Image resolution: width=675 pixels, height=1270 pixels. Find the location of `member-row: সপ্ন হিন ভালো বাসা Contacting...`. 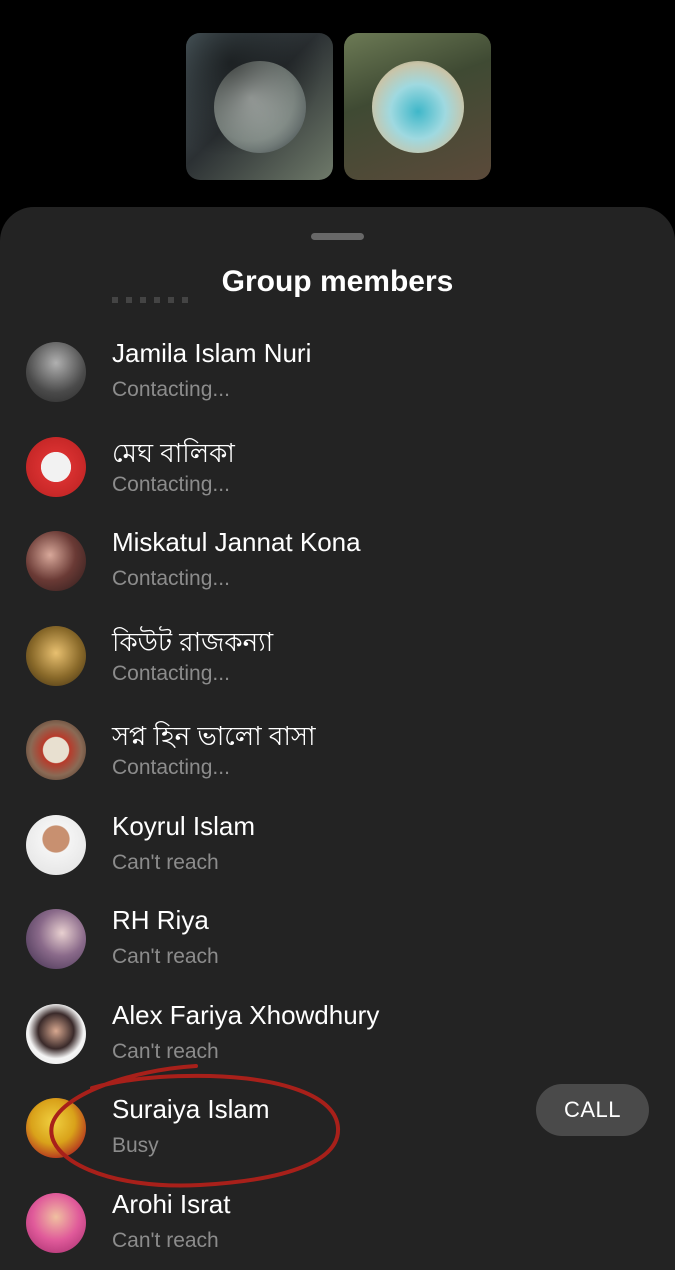

member-row: সপ্ন হিন ভালো বাসা Contacting... is located at coordinates (337, 739).